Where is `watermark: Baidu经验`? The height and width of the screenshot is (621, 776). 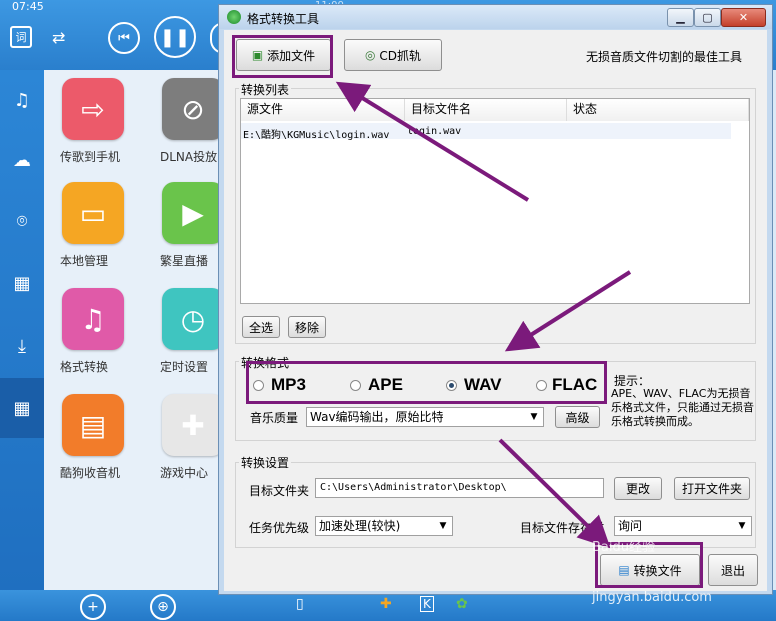
watermark: Baidu经验 is located at coordinates (623, 547).